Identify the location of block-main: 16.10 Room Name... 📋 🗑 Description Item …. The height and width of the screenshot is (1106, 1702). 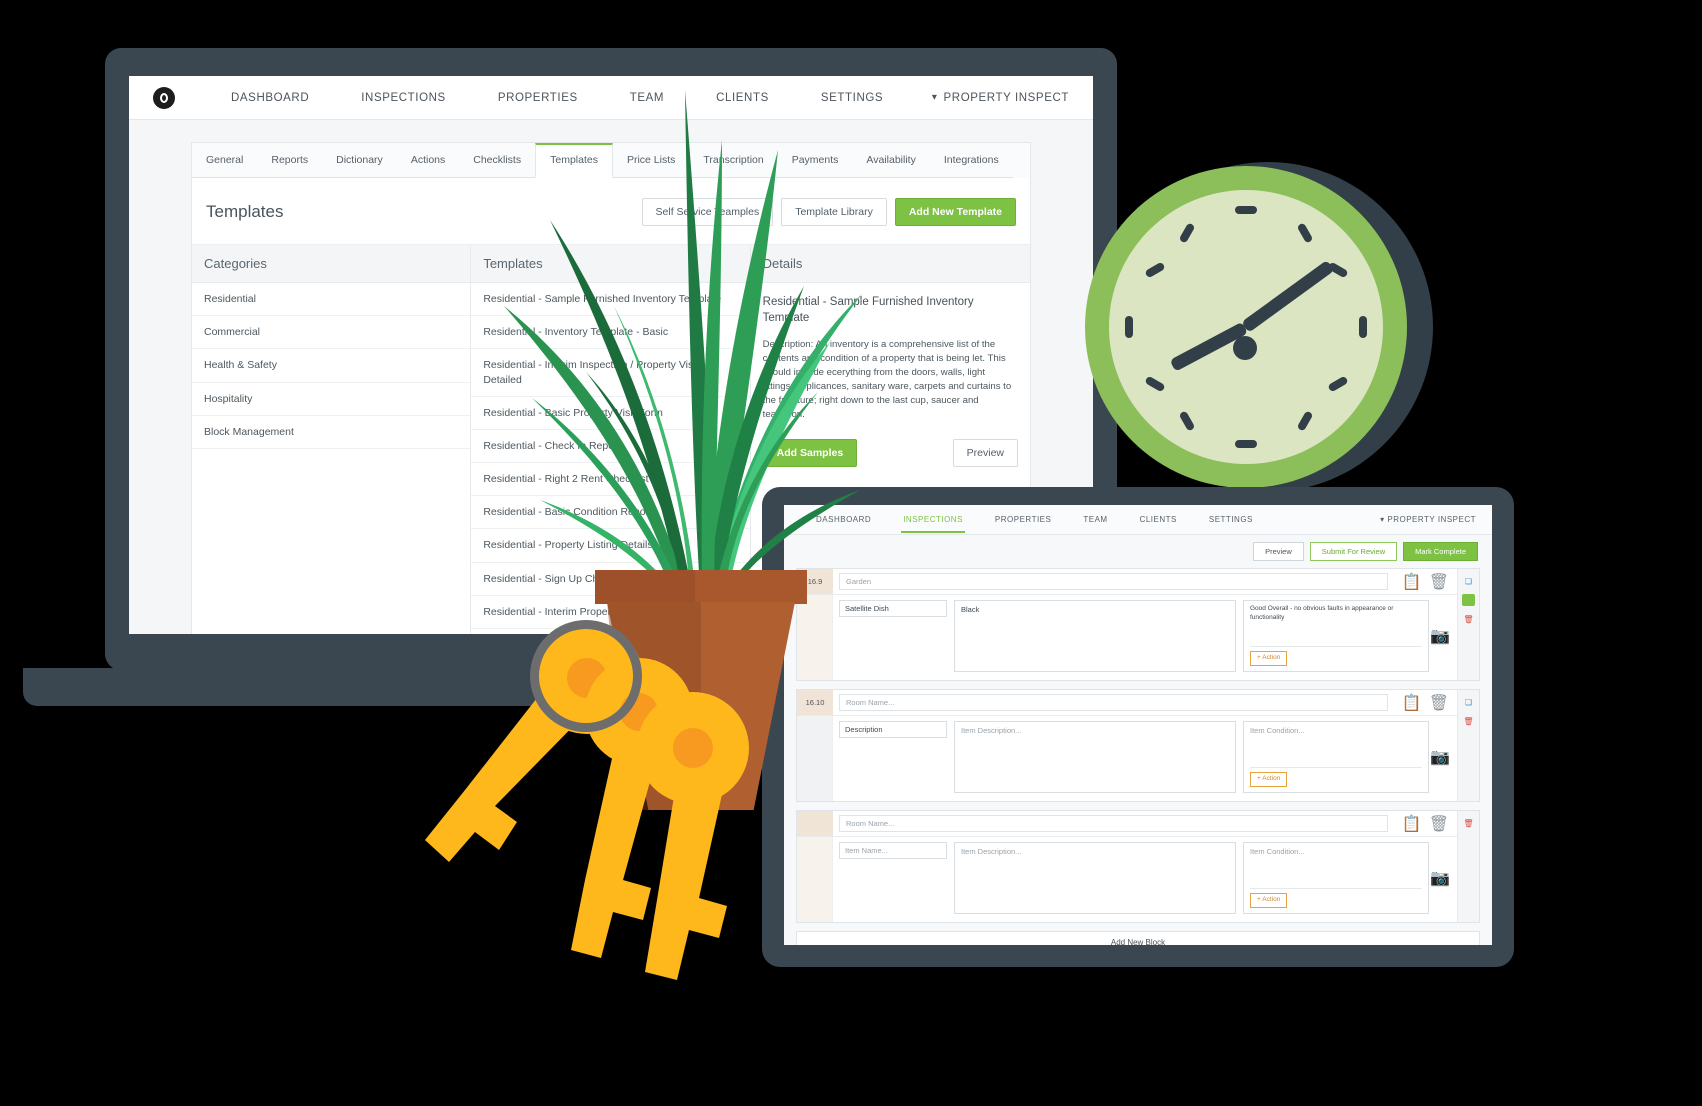
(1127, 745).